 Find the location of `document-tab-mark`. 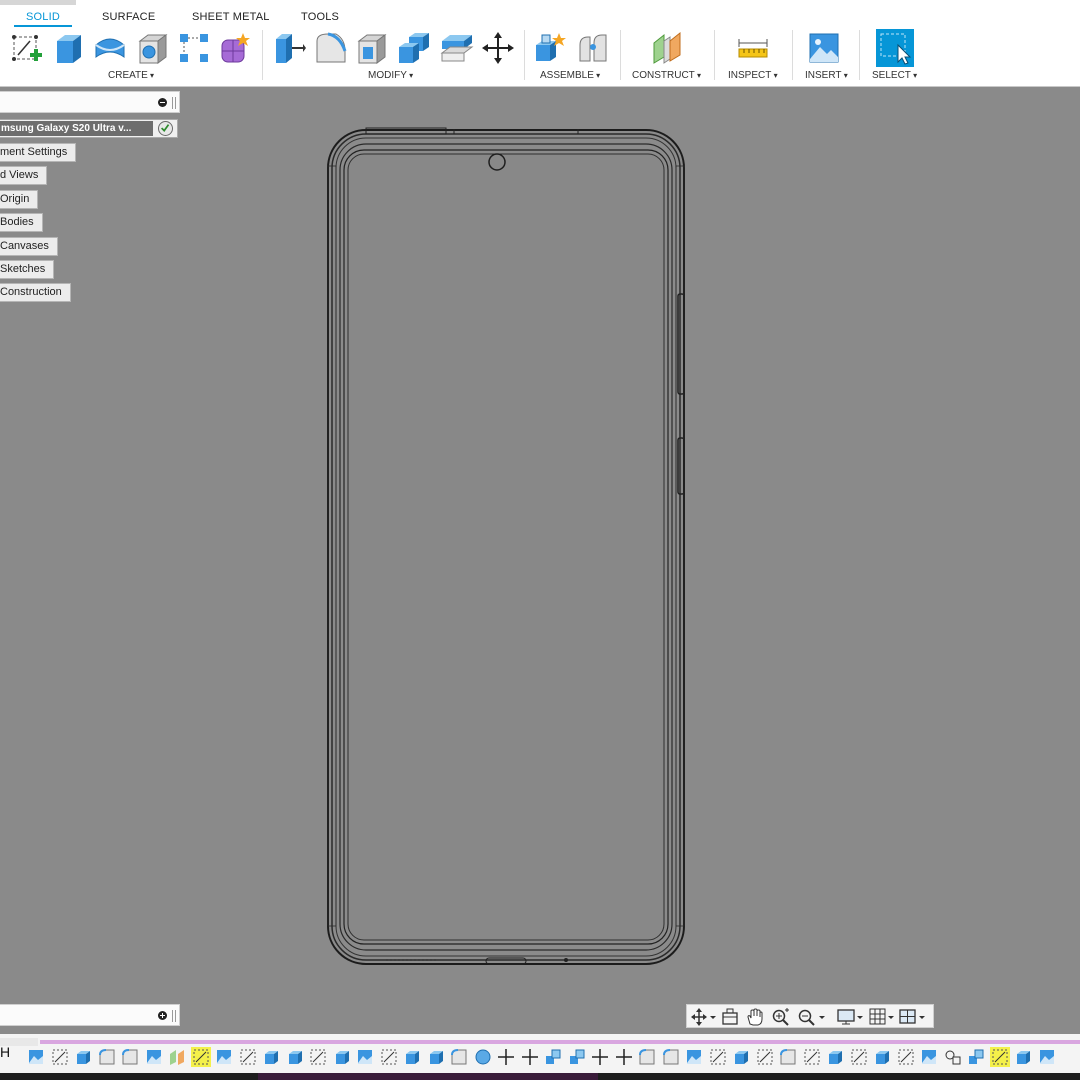

document-tab-mark is located at coordinates (38, 2).